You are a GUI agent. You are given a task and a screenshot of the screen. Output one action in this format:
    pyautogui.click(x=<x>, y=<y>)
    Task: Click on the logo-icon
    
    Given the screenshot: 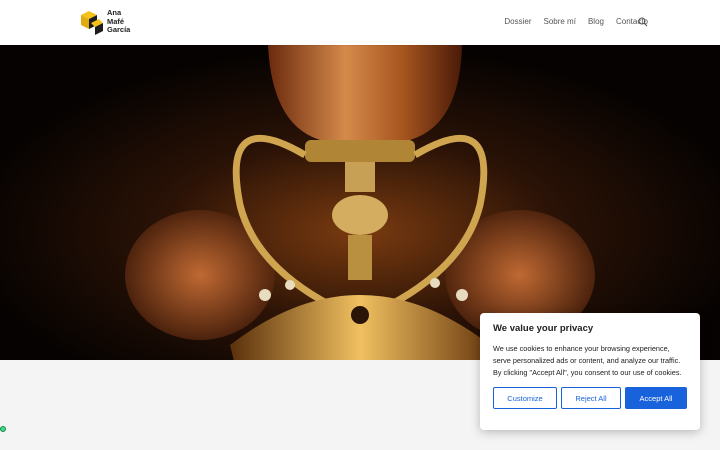 What is the action you would take?
    pyautogui.click(x=92, y=23)
    